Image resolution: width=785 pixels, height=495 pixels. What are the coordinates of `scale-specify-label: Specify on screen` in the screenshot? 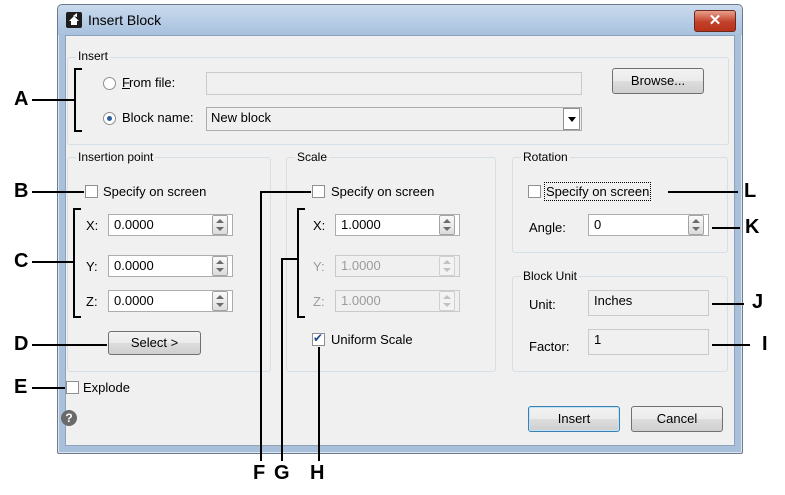 It's located at (383, 191).